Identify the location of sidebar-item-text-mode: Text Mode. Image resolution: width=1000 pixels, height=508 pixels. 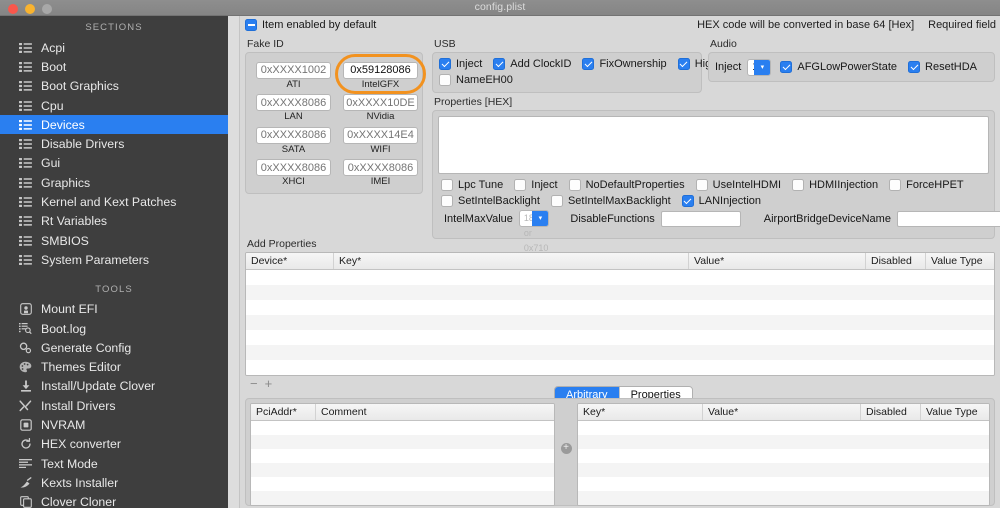
(114, 463).